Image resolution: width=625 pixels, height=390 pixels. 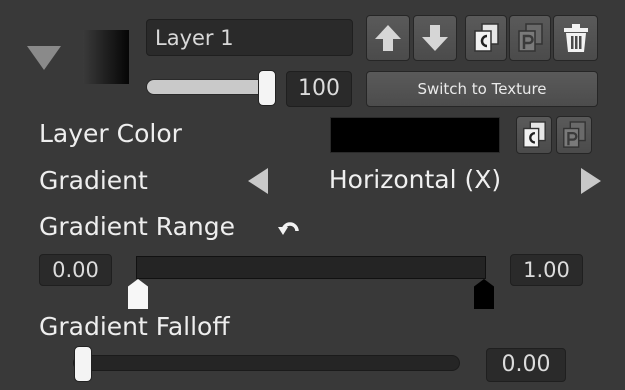 I want to click on paste-button, so click(x=530, y=38).